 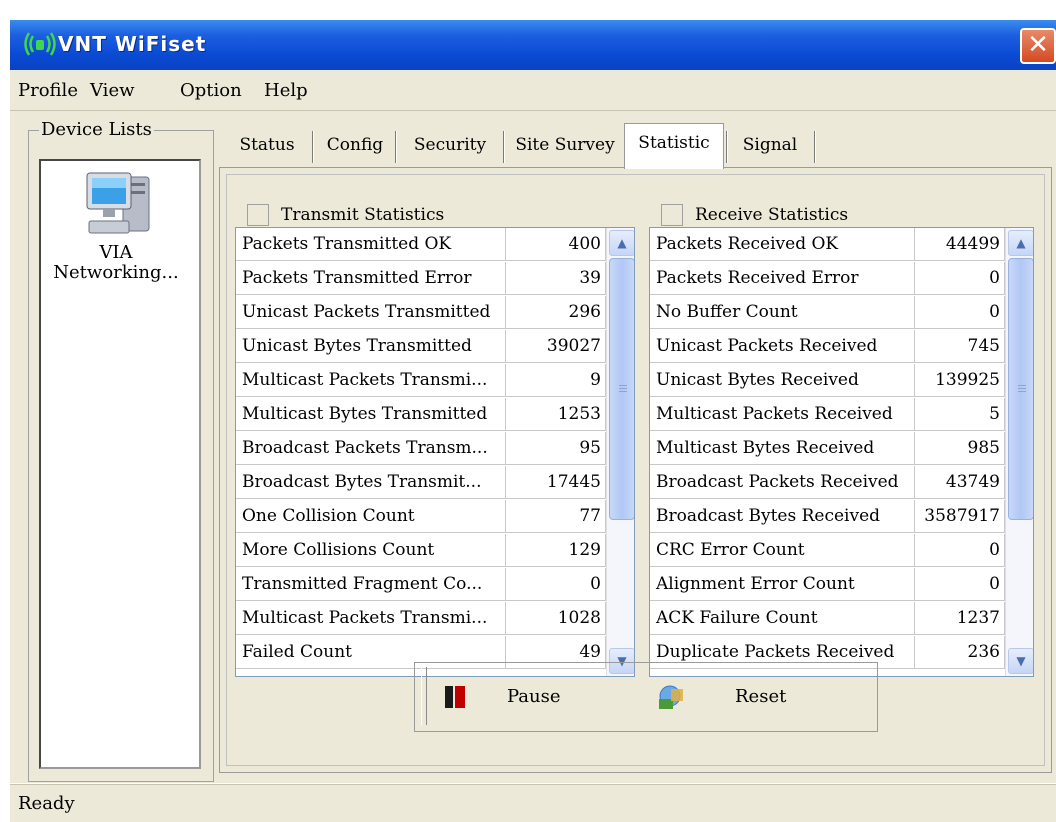 I want to click on reset-label: Reset, so click(x=761, y=696).